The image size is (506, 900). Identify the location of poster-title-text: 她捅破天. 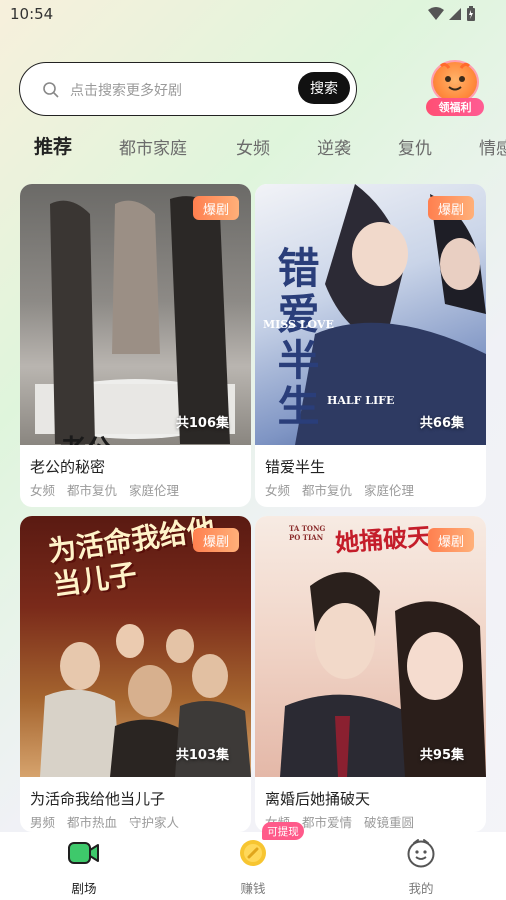
(383, 539).